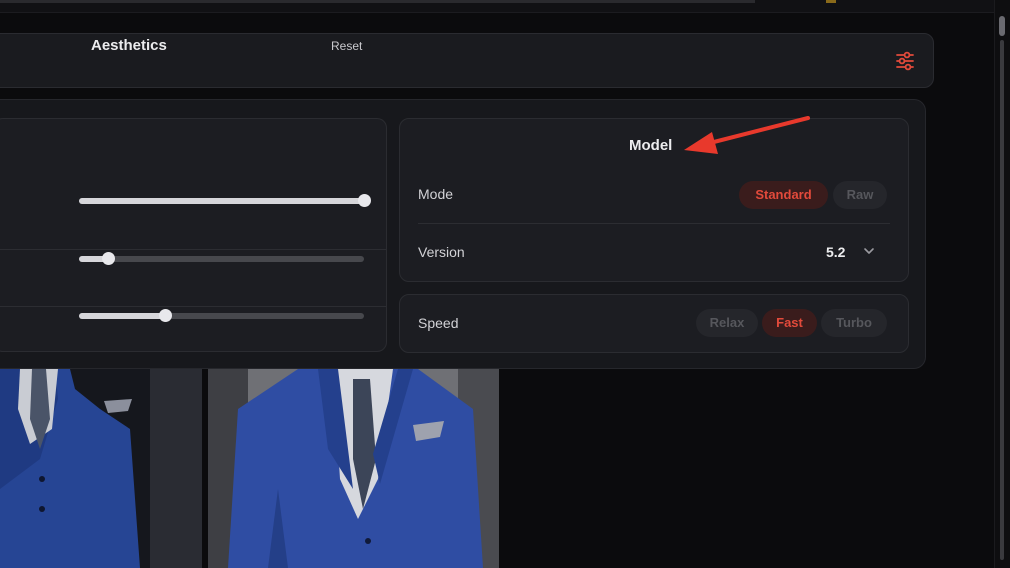 The height and width of the screenshot is (568, 1010). I want to click on top-accent, so click(831, 1).